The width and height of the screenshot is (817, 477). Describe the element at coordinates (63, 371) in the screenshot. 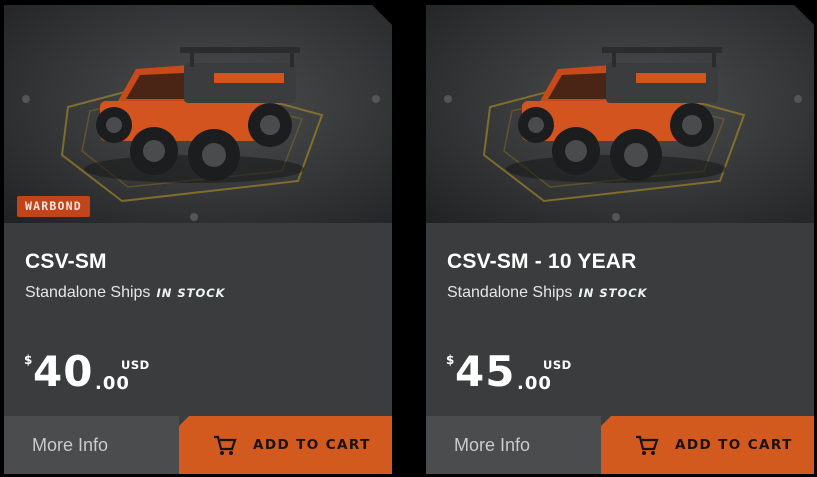

I see `price-whole: 40` at that location.